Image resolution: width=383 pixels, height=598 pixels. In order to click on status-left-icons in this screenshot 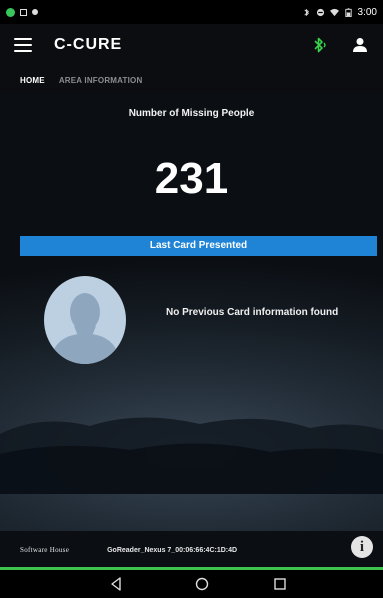, I will do `click(22, 12)`.